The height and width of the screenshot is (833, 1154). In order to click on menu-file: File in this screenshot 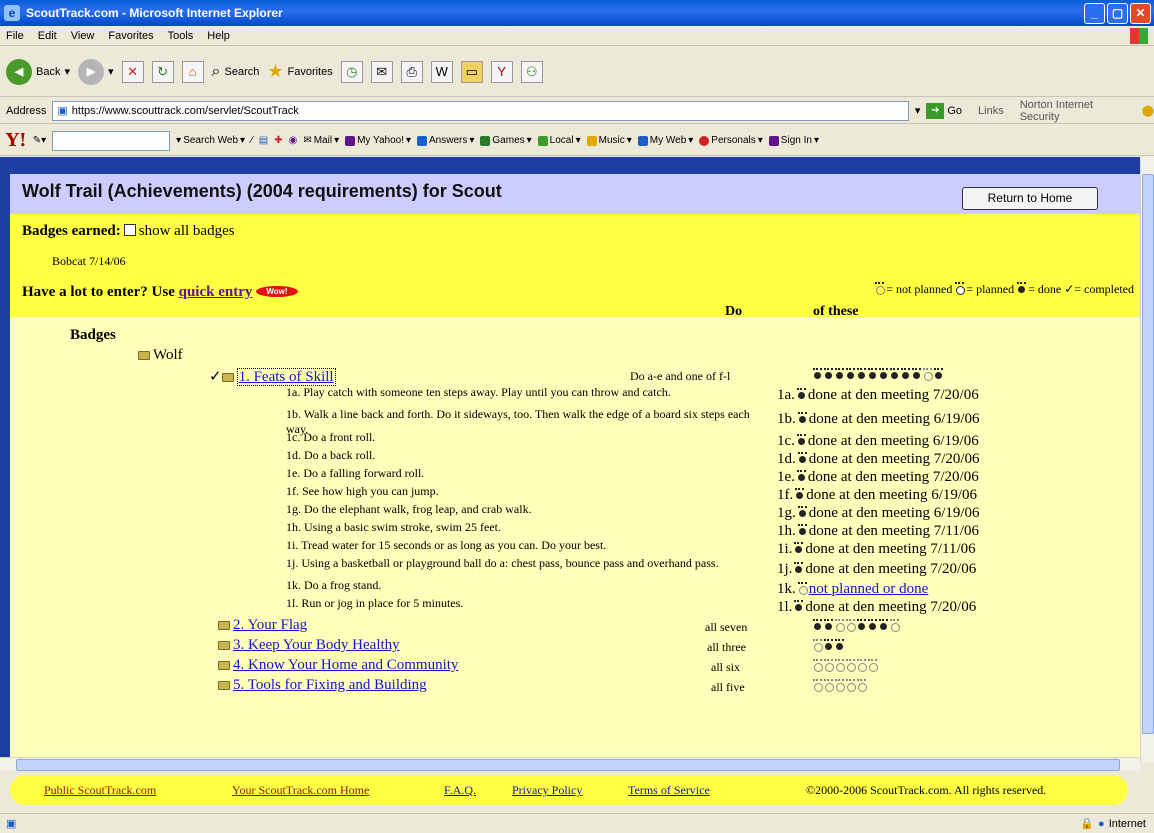, I will do `click(15, 36)`.